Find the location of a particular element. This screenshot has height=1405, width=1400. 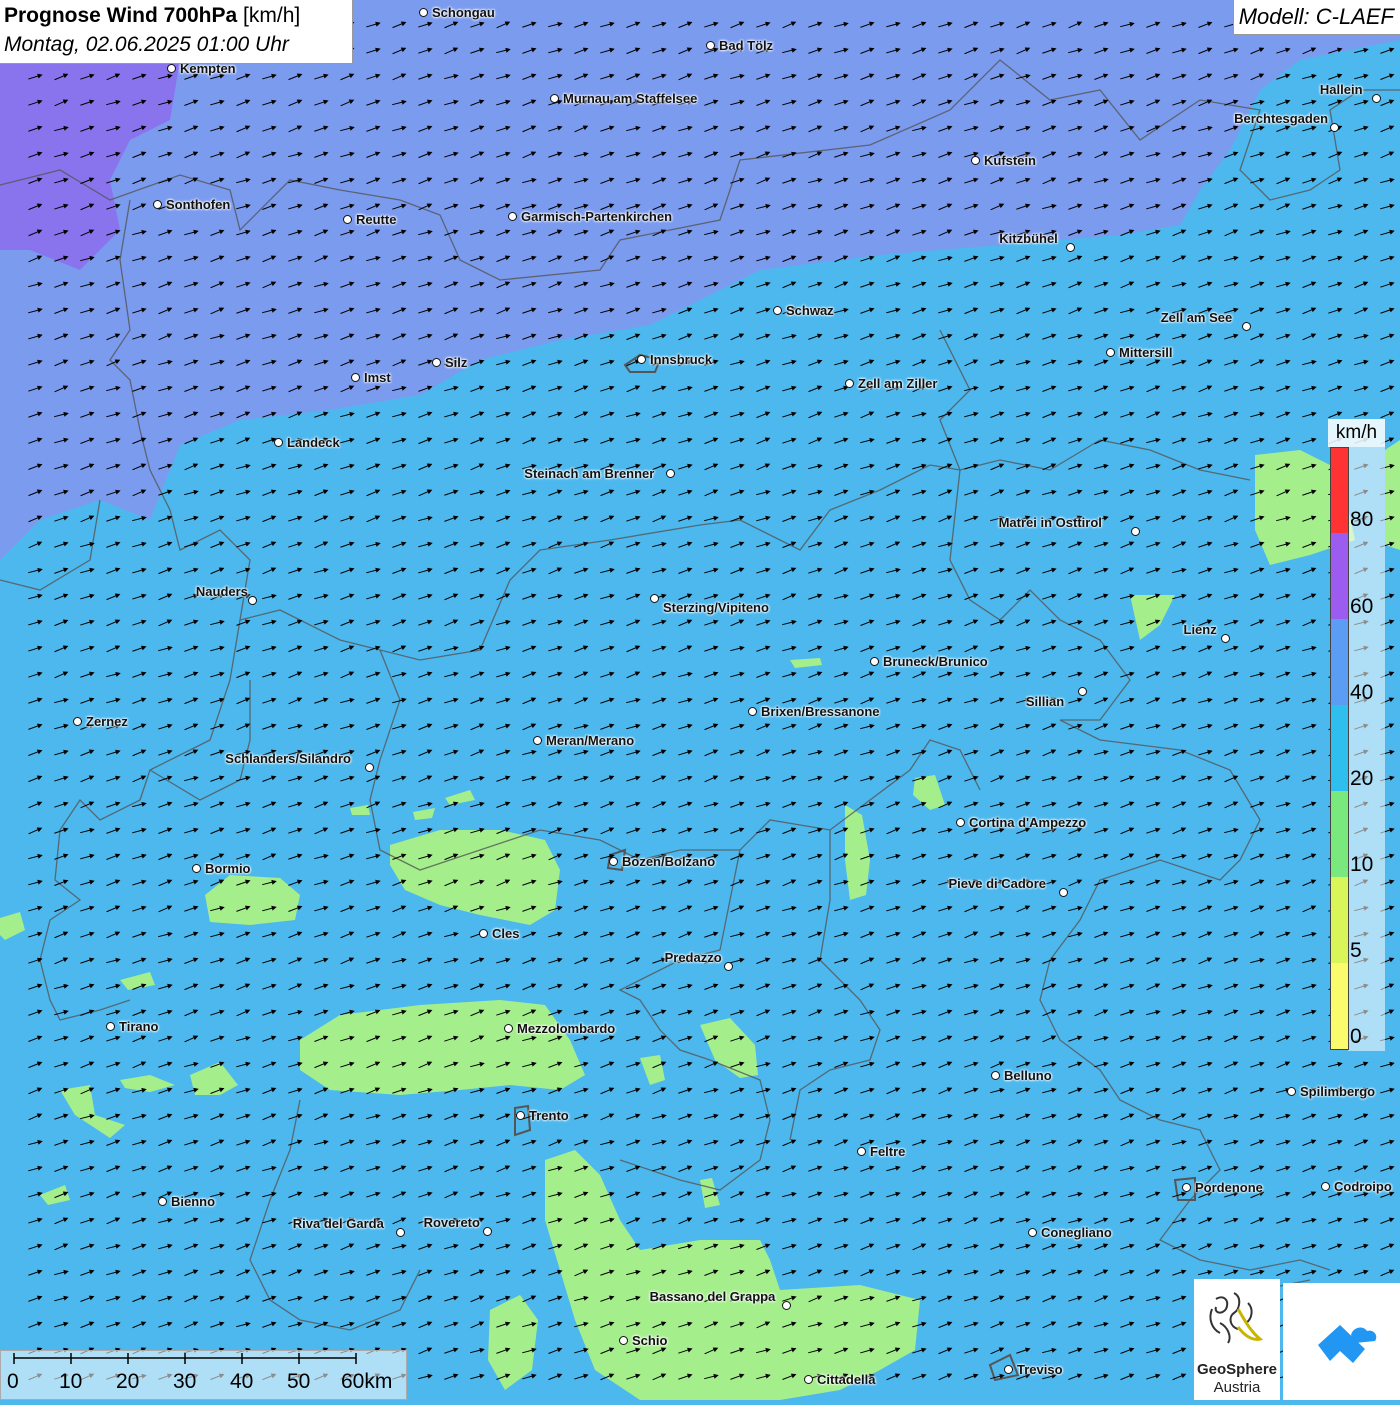

city-marker-tirano is located at coordinates (110, 1026).